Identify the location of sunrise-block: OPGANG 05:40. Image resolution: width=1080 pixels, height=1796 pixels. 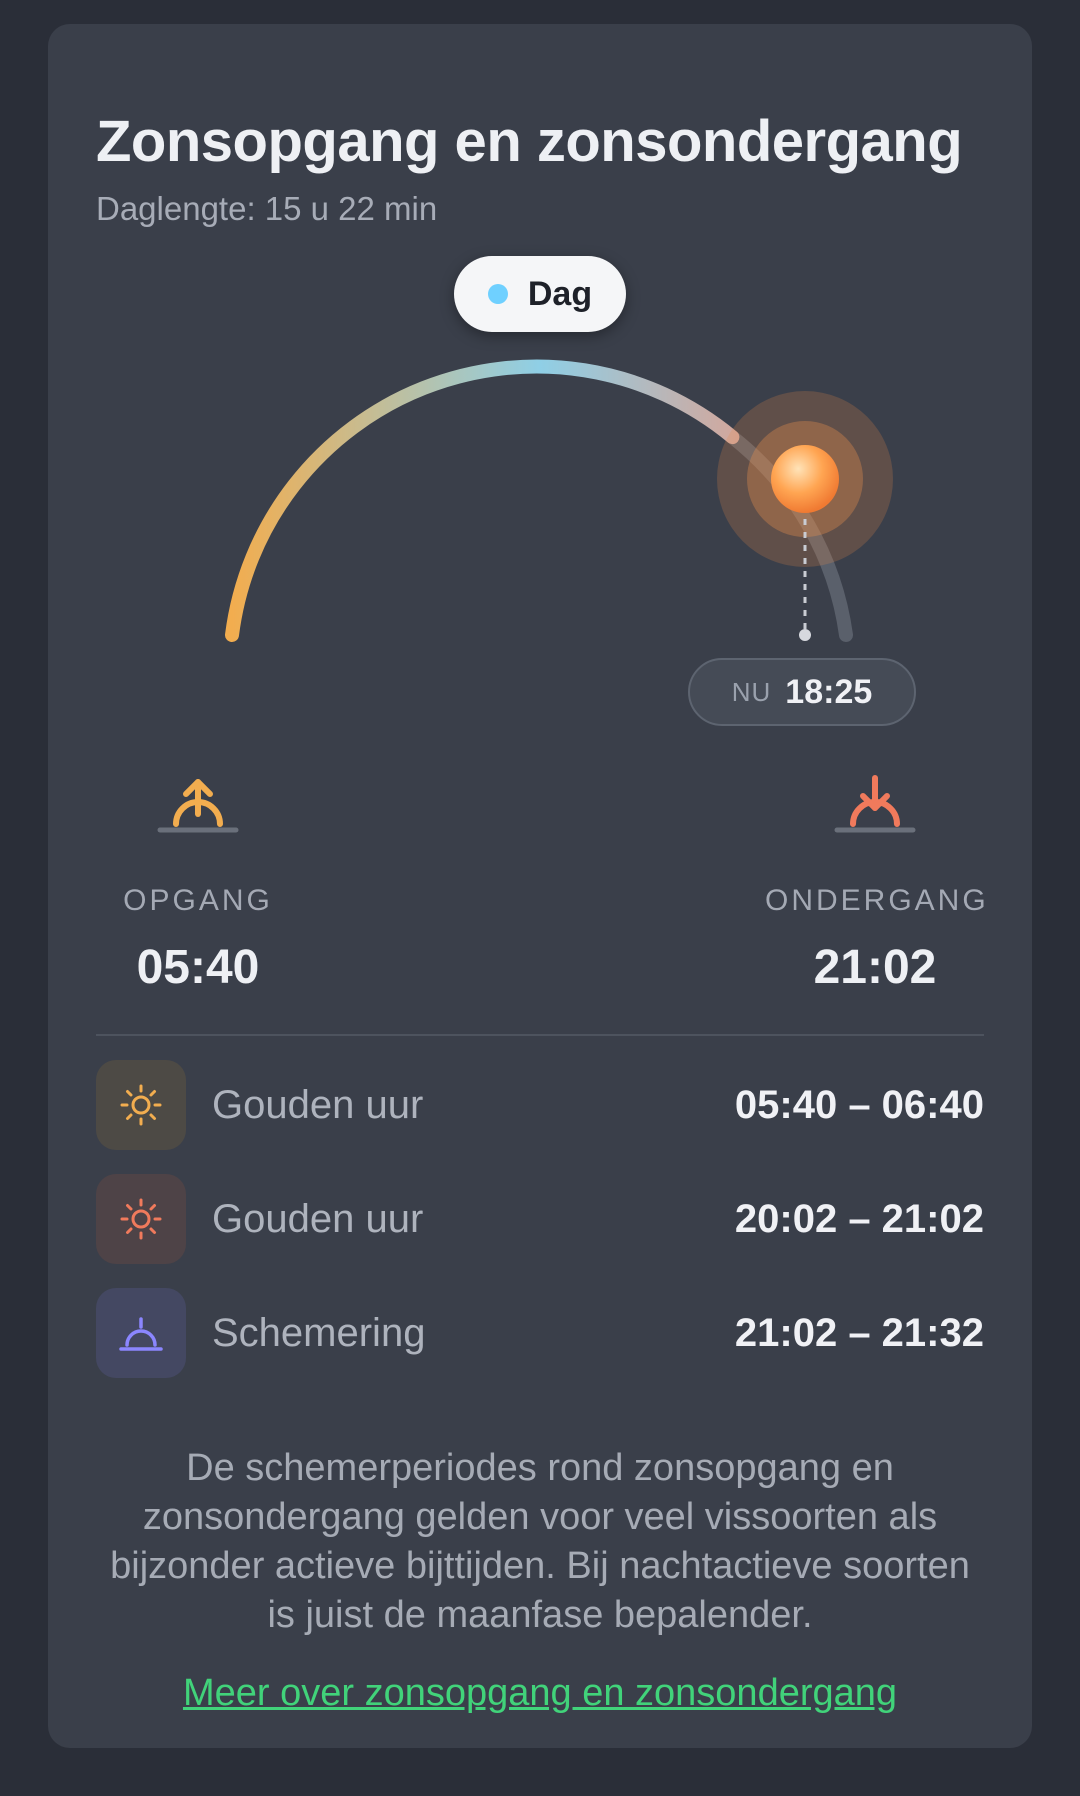
(198, 884).